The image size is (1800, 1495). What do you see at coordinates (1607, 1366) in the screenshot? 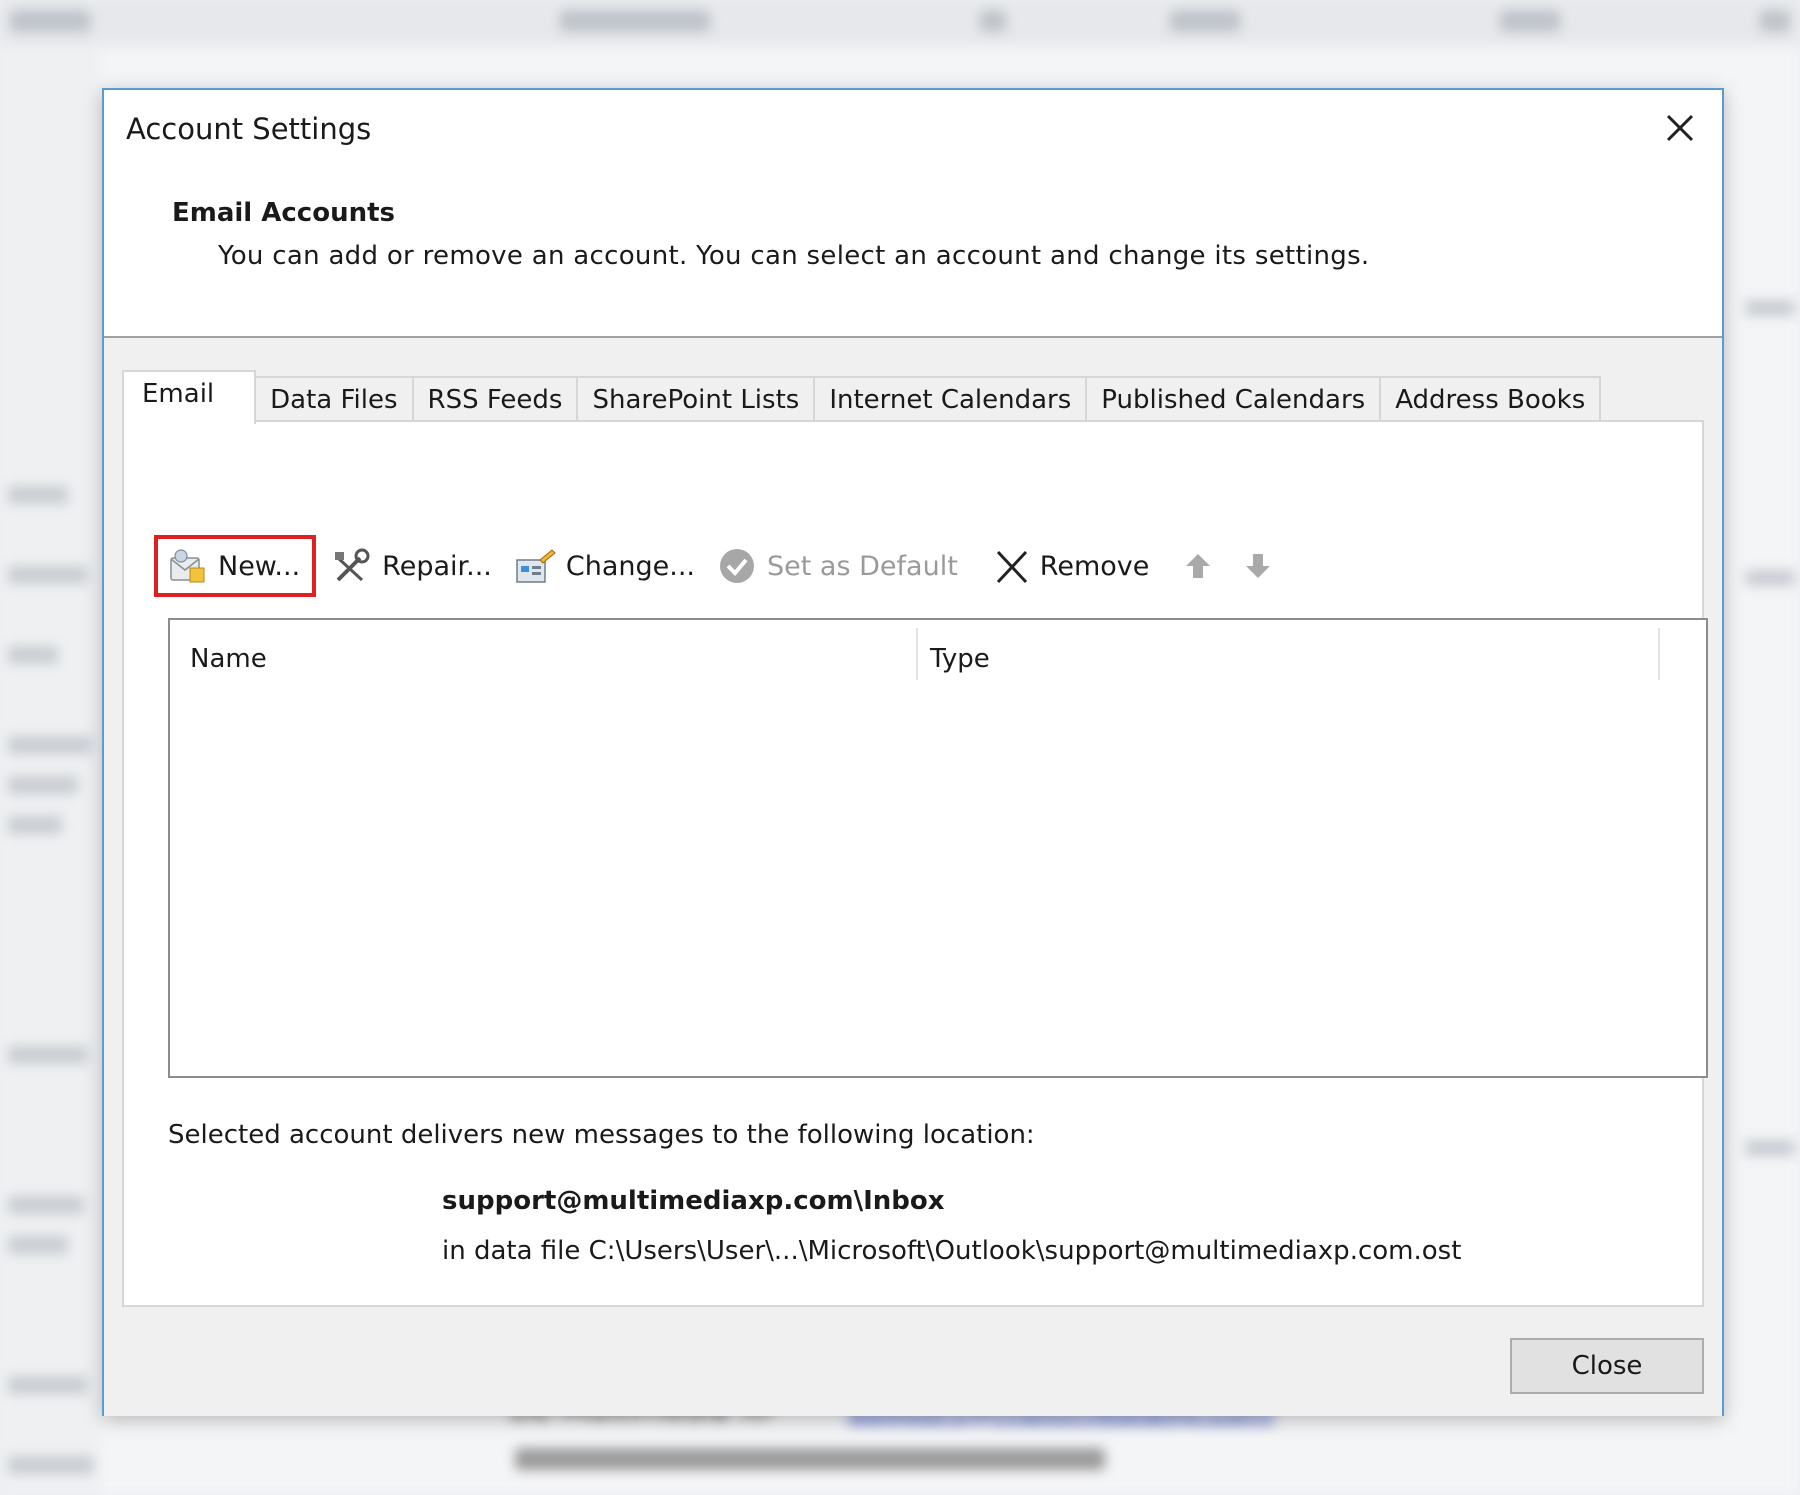
I see `close-button: Close` at bounding box center [1607, 1366].